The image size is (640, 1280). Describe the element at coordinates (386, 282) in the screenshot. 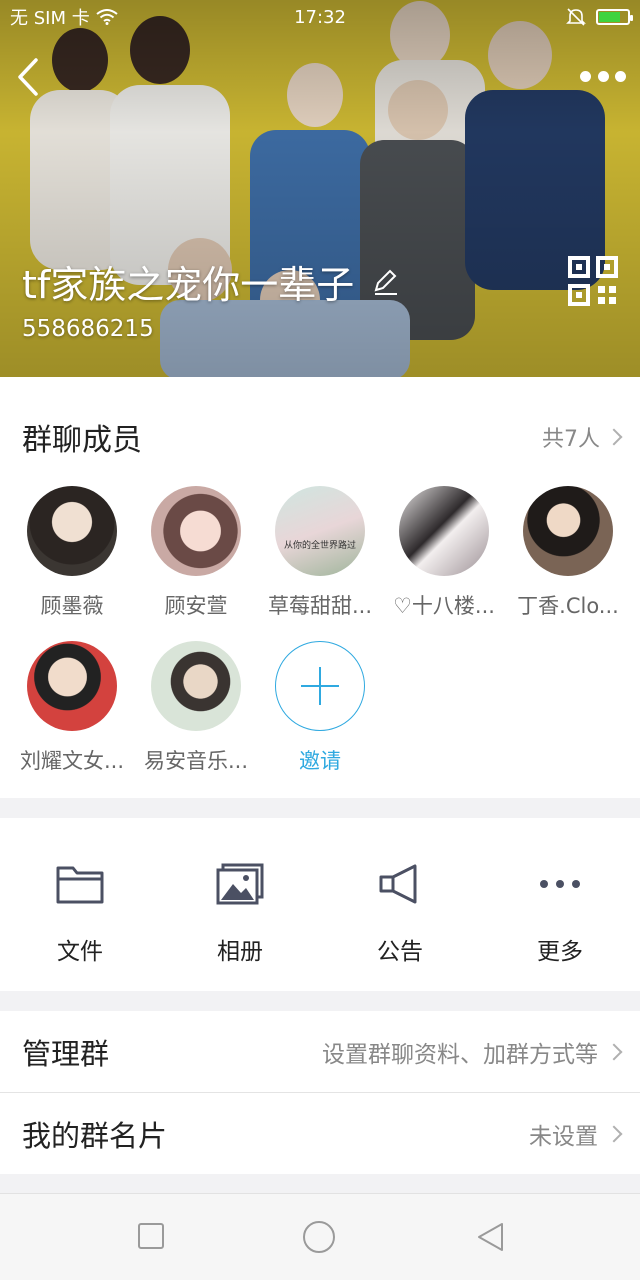

I see `edit-icon` at that location.